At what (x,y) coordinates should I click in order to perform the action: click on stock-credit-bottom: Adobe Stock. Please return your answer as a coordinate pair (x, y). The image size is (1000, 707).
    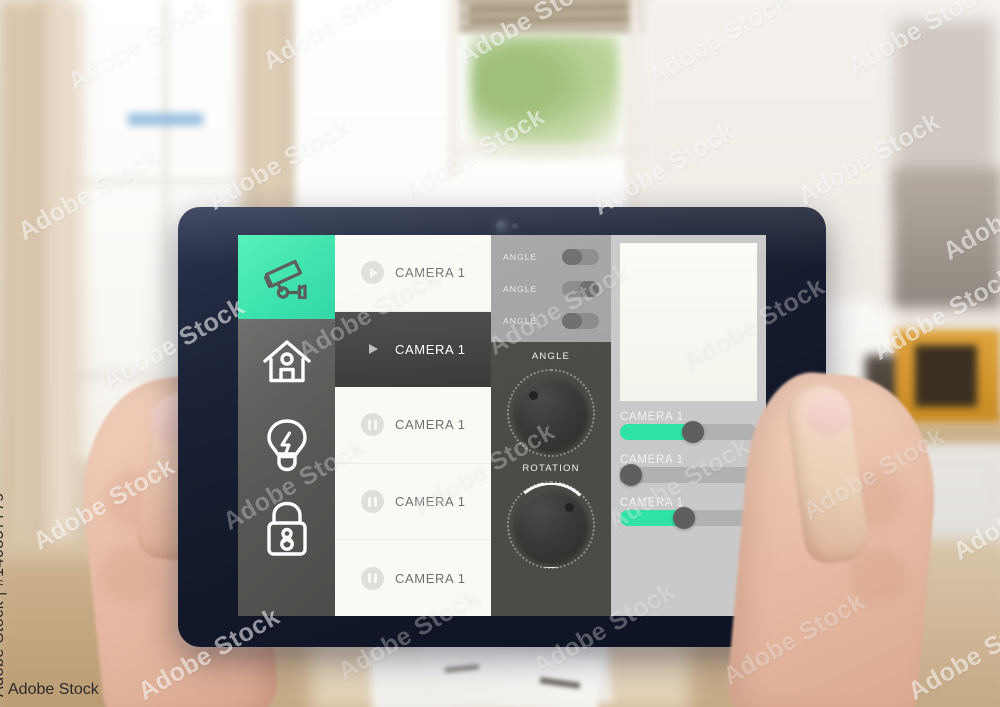
    Looking at the image, I should click on (53, 689).